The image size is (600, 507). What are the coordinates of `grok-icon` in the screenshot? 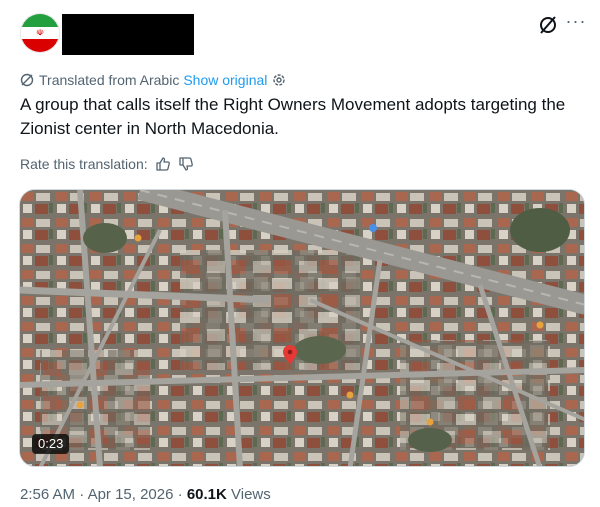 It's located at (548, 25).